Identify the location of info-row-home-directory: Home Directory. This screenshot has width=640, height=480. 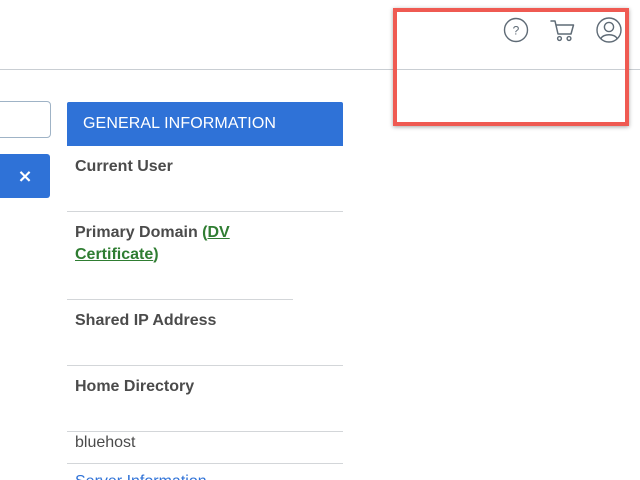
(205, 399).